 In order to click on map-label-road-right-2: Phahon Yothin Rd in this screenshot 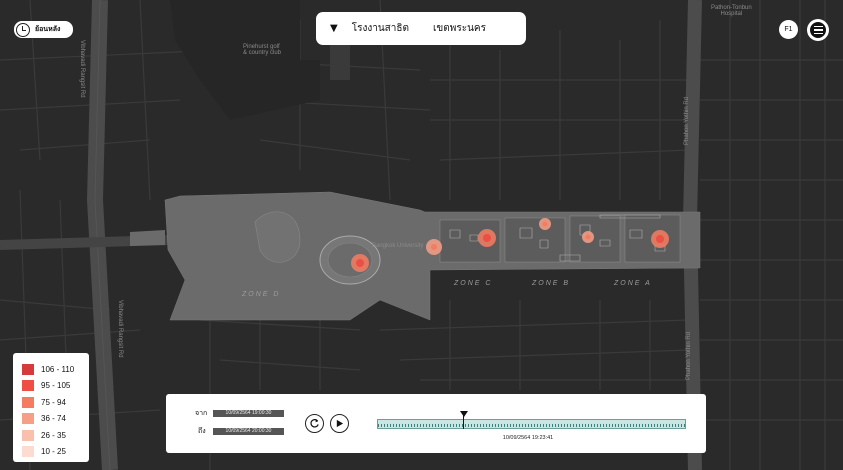, I will do `click(689, 355)`.